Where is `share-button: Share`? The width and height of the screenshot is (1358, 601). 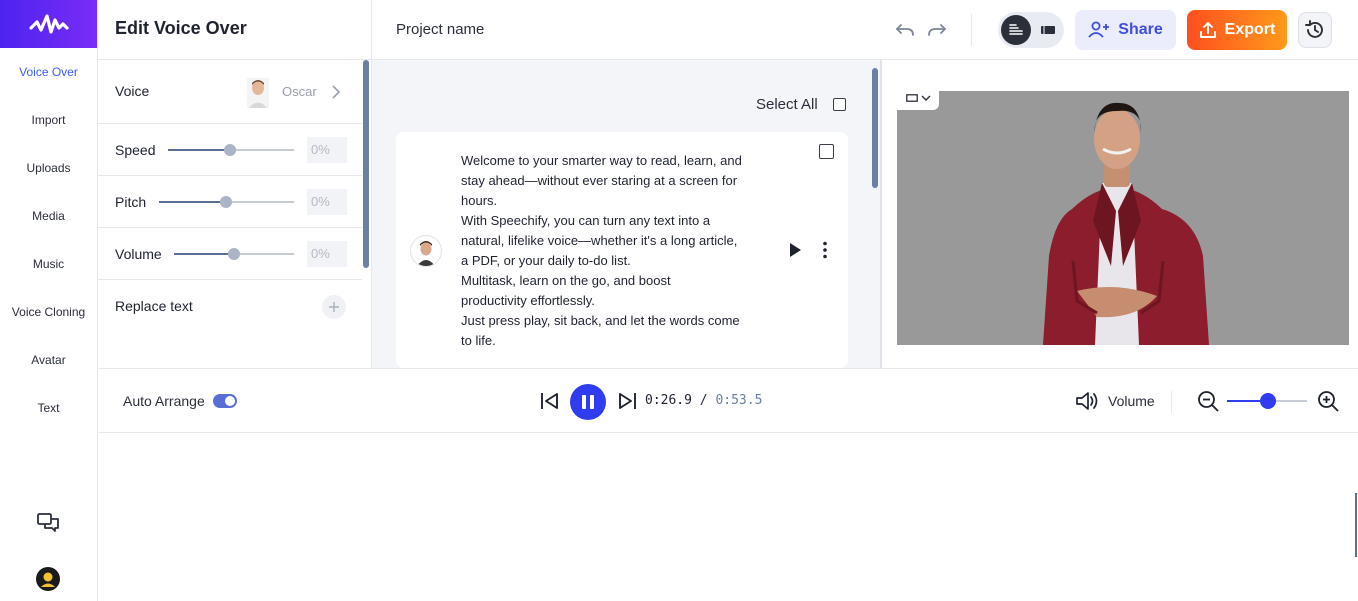
share-button: Share is located at coordinates (1125, 30).